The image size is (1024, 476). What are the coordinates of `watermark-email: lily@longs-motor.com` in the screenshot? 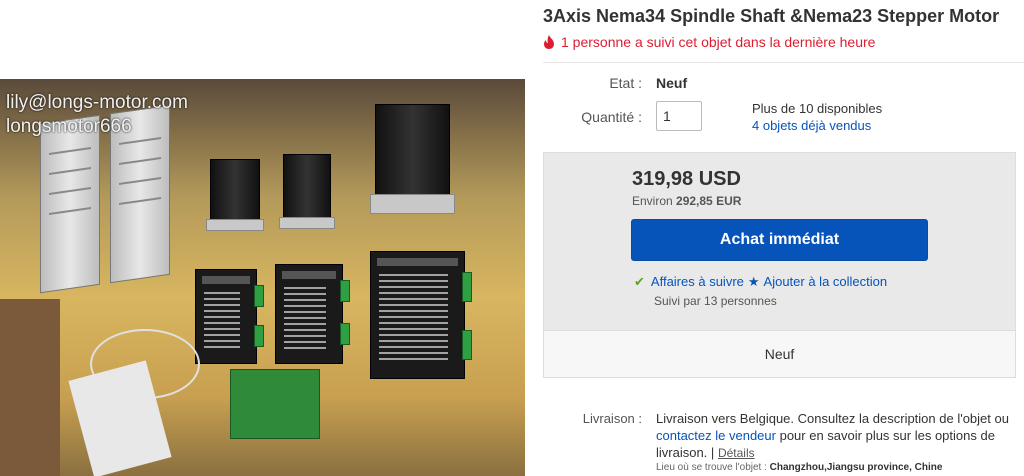 It's located at (97, 102).